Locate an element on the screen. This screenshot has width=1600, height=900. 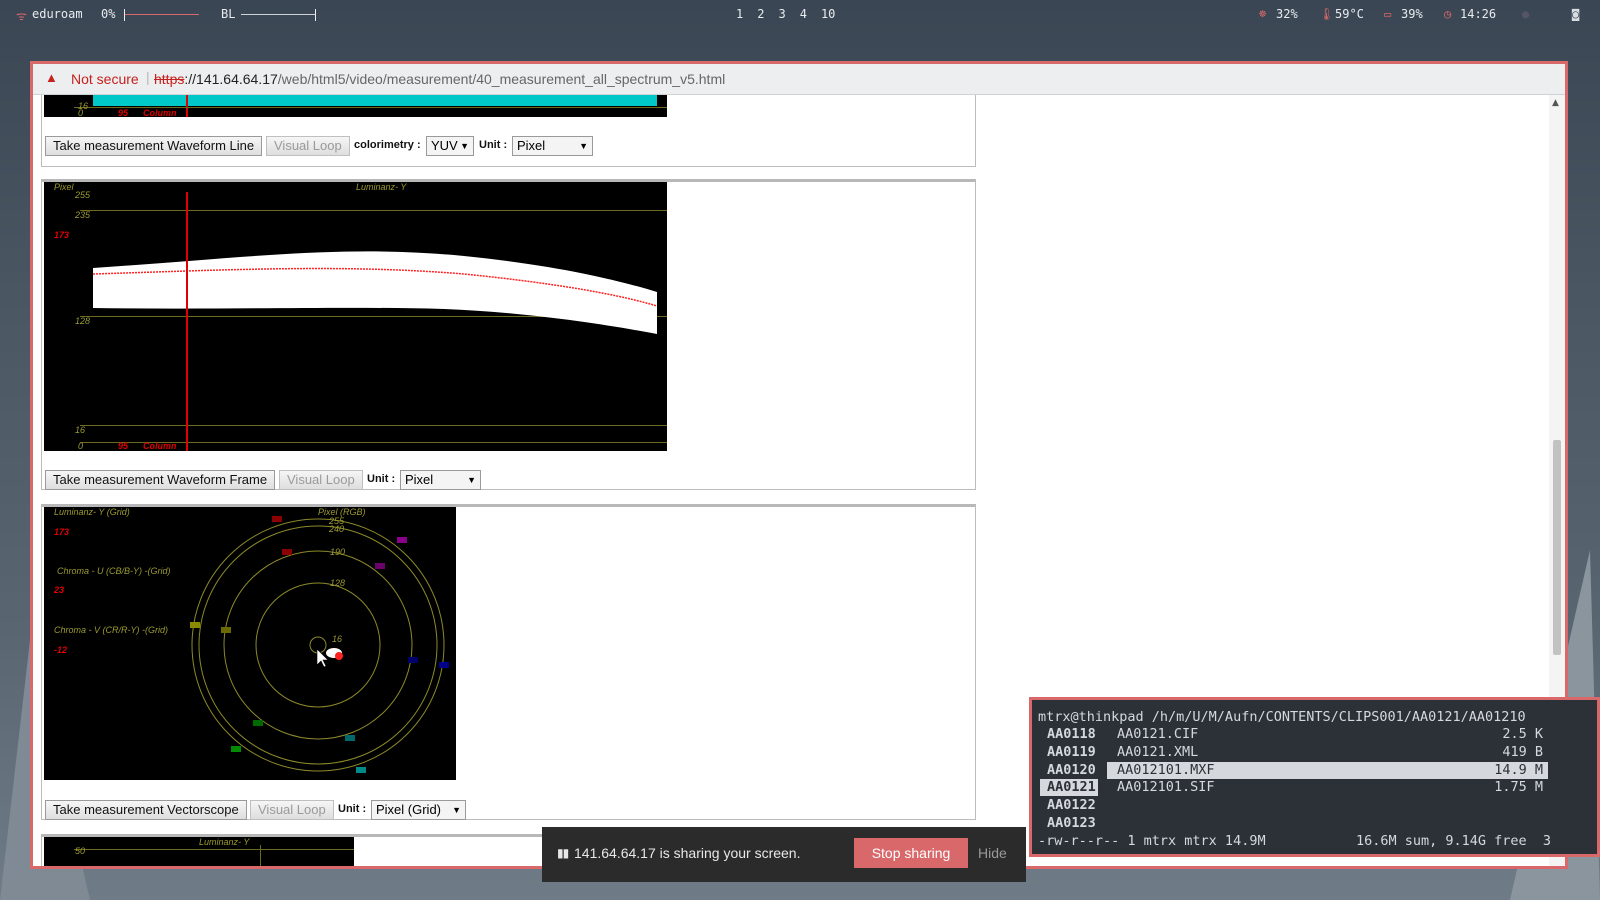
y-label-128: 128 is located at coordinates (83, 321).